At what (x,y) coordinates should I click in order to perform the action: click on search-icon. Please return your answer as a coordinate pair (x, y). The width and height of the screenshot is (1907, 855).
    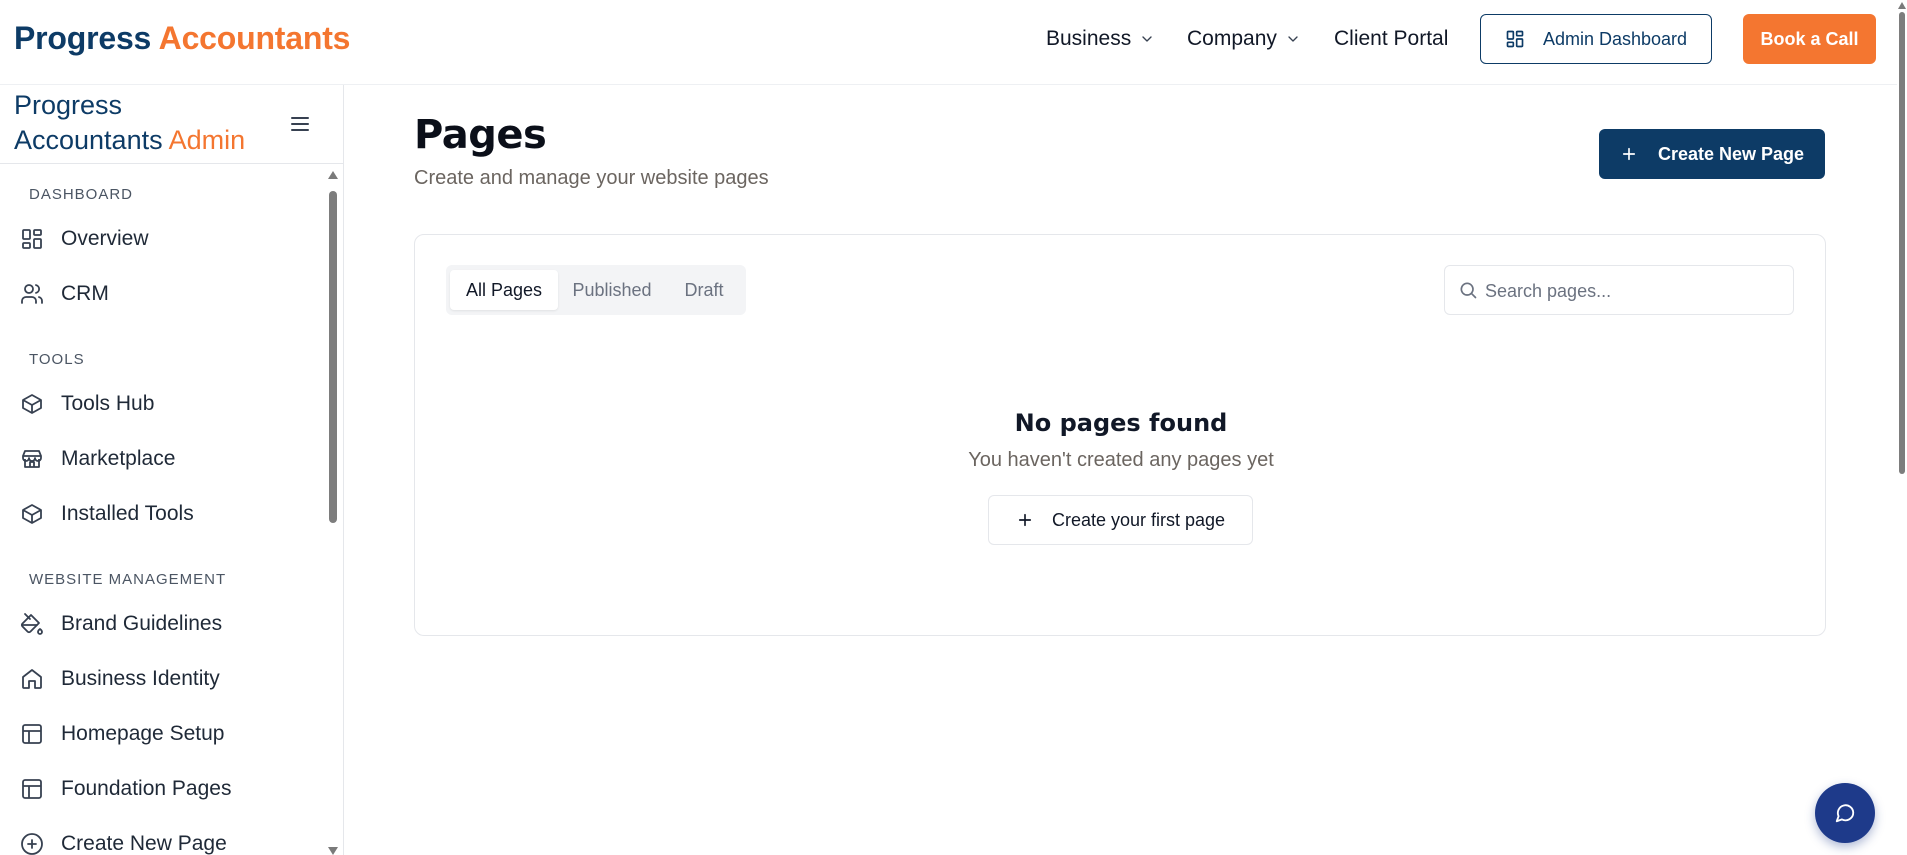
    Looking at the image, I should click on (1468, 290).